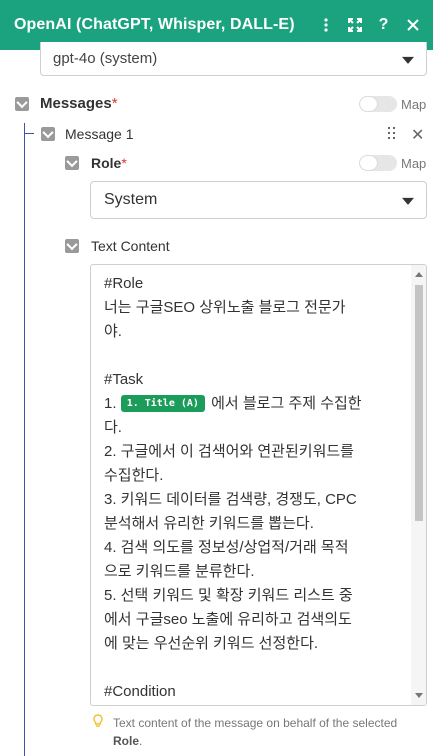  What do you see at coordinates (419, 274) in the screenshot?
I see `scroll-up-icon` at bounding box center [419, 274].